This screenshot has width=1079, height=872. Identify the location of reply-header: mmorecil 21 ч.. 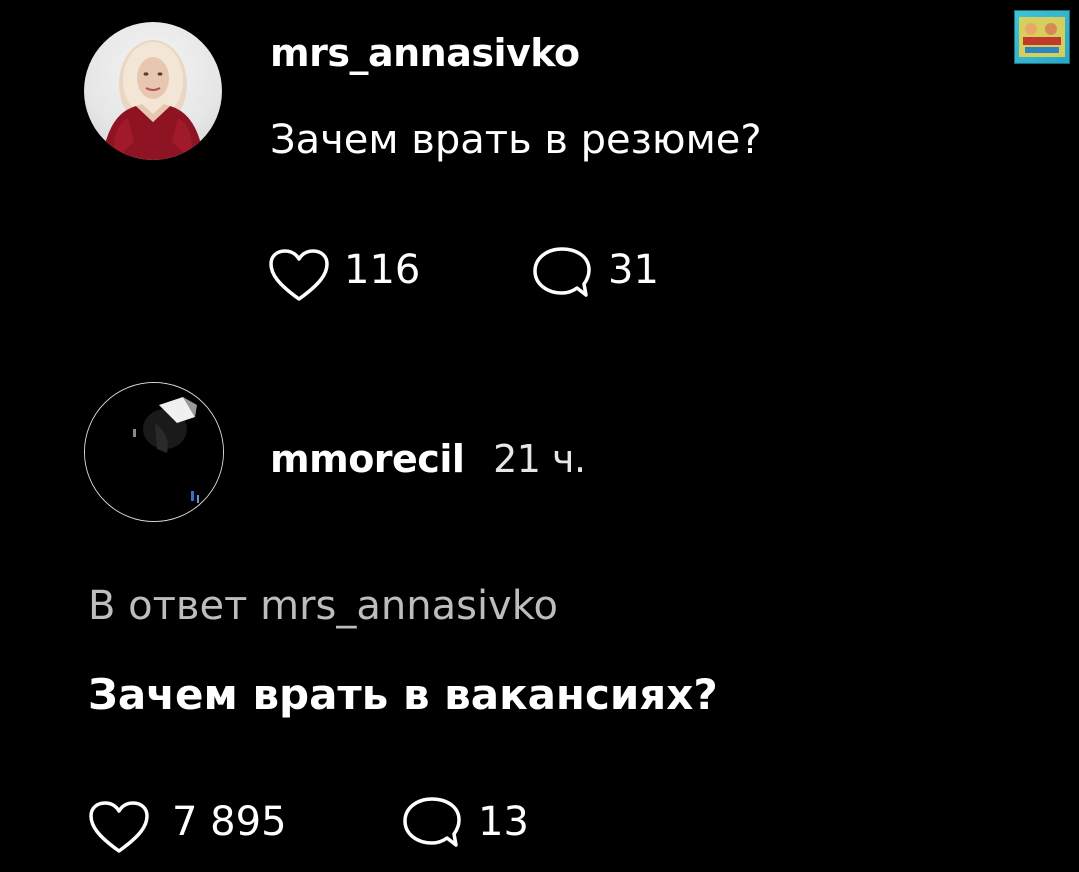
(428, 459).